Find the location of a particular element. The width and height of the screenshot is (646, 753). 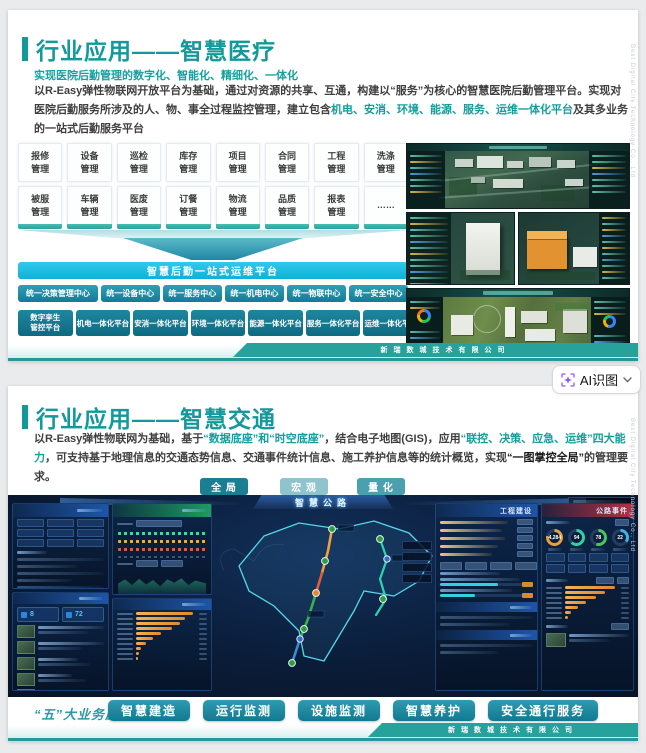

slide2-title: 行业应用——智慧交通 is located at coordinates (156, 419).